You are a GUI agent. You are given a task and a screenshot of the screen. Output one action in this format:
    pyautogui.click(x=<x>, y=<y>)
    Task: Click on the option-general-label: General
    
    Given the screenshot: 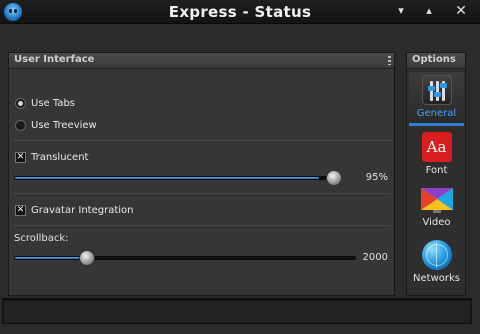 What is the action you would take?
    pyautogui.click(x=436, y=113)
    